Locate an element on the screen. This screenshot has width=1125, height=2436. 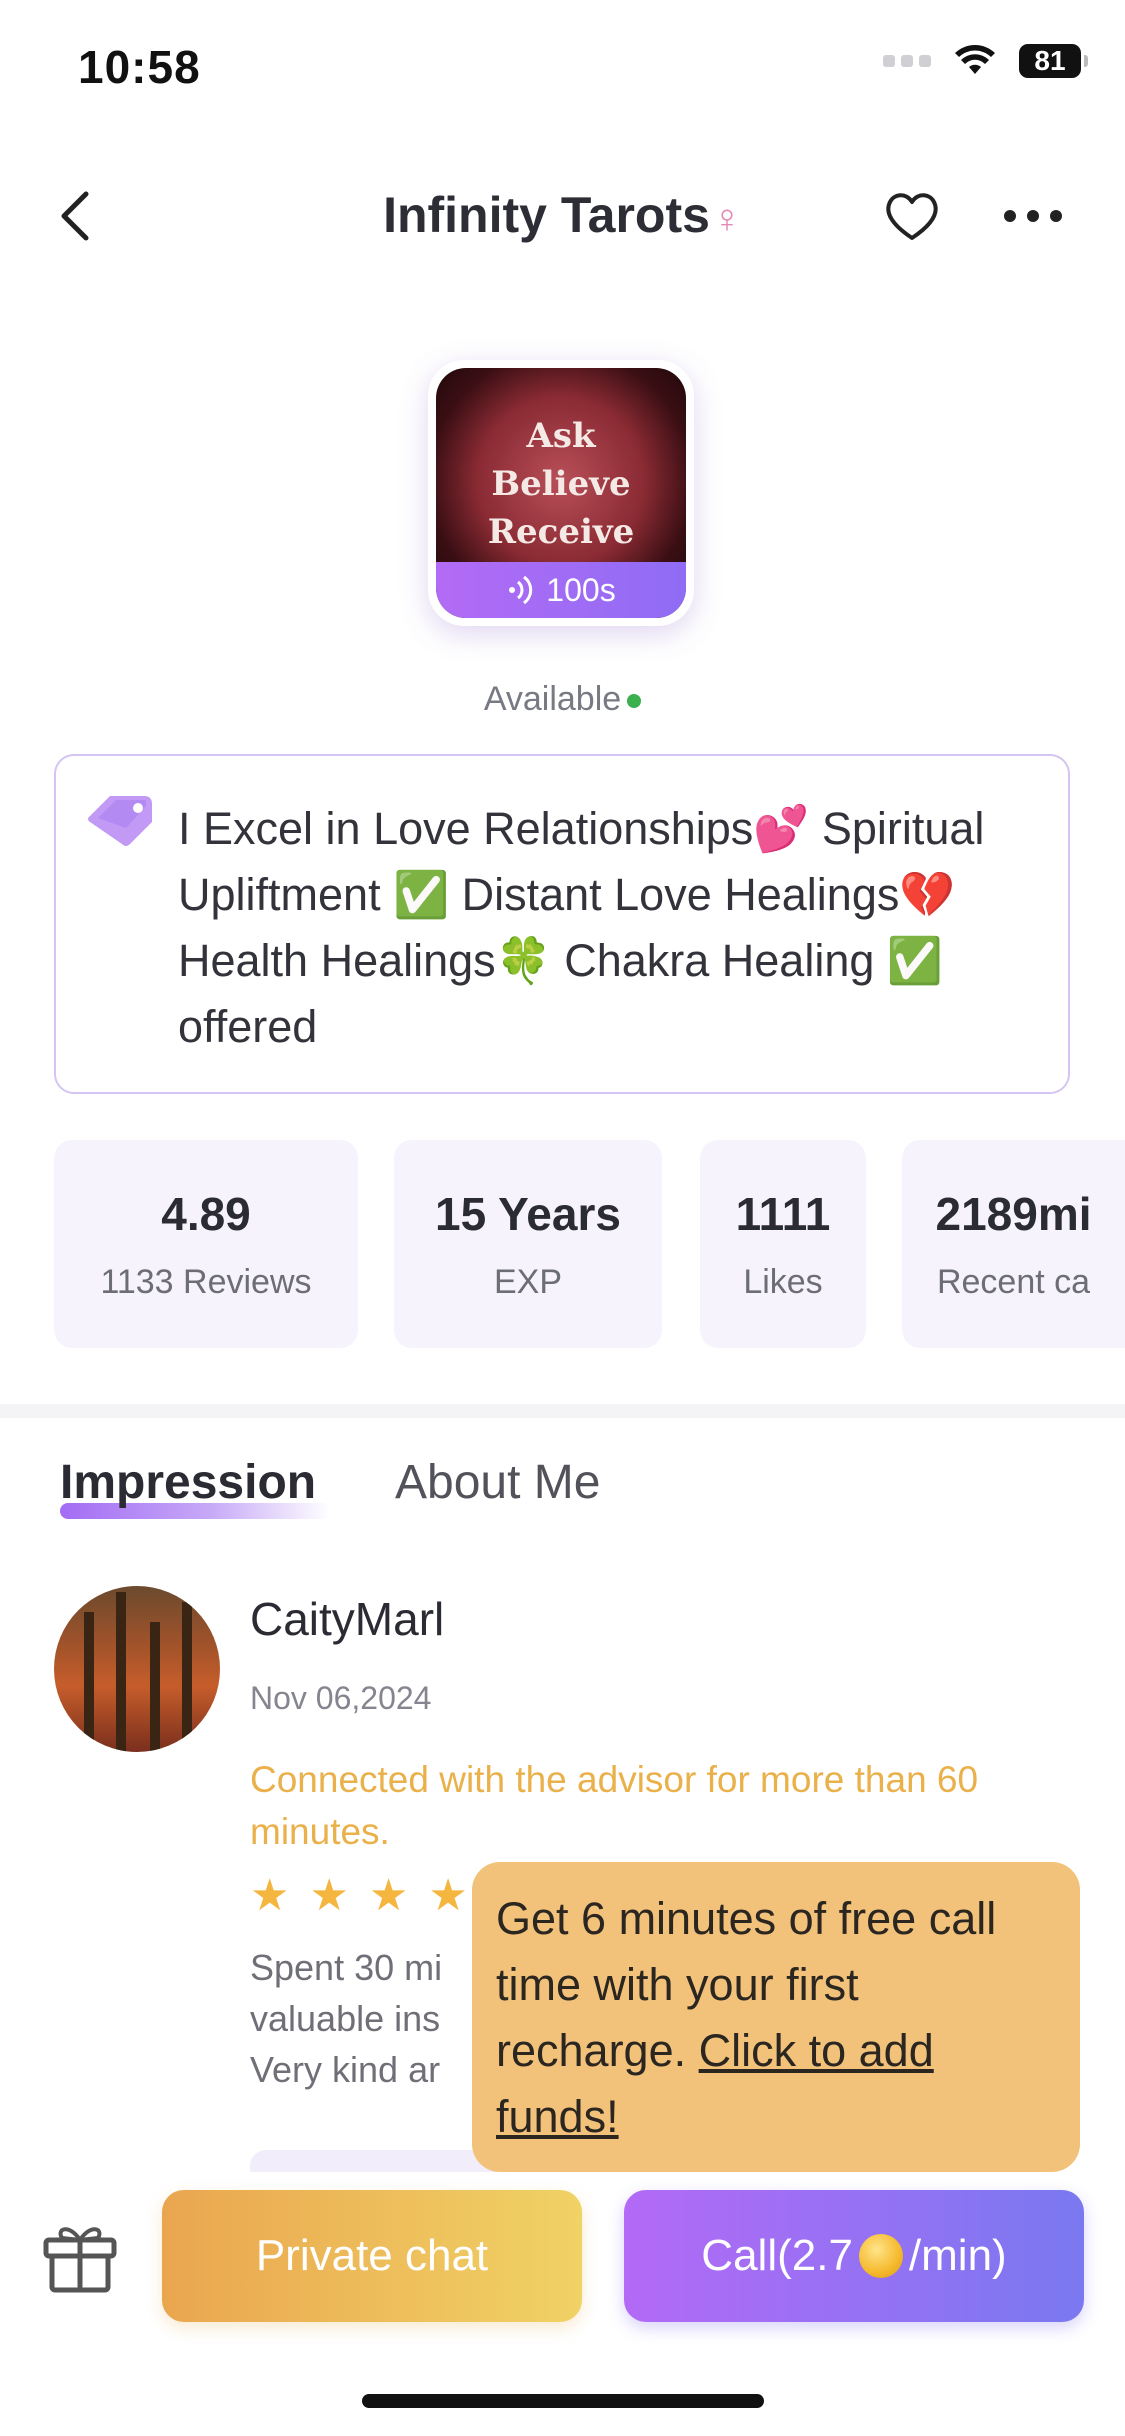
status-time: 10:58 is located at coordinates (139, 67).